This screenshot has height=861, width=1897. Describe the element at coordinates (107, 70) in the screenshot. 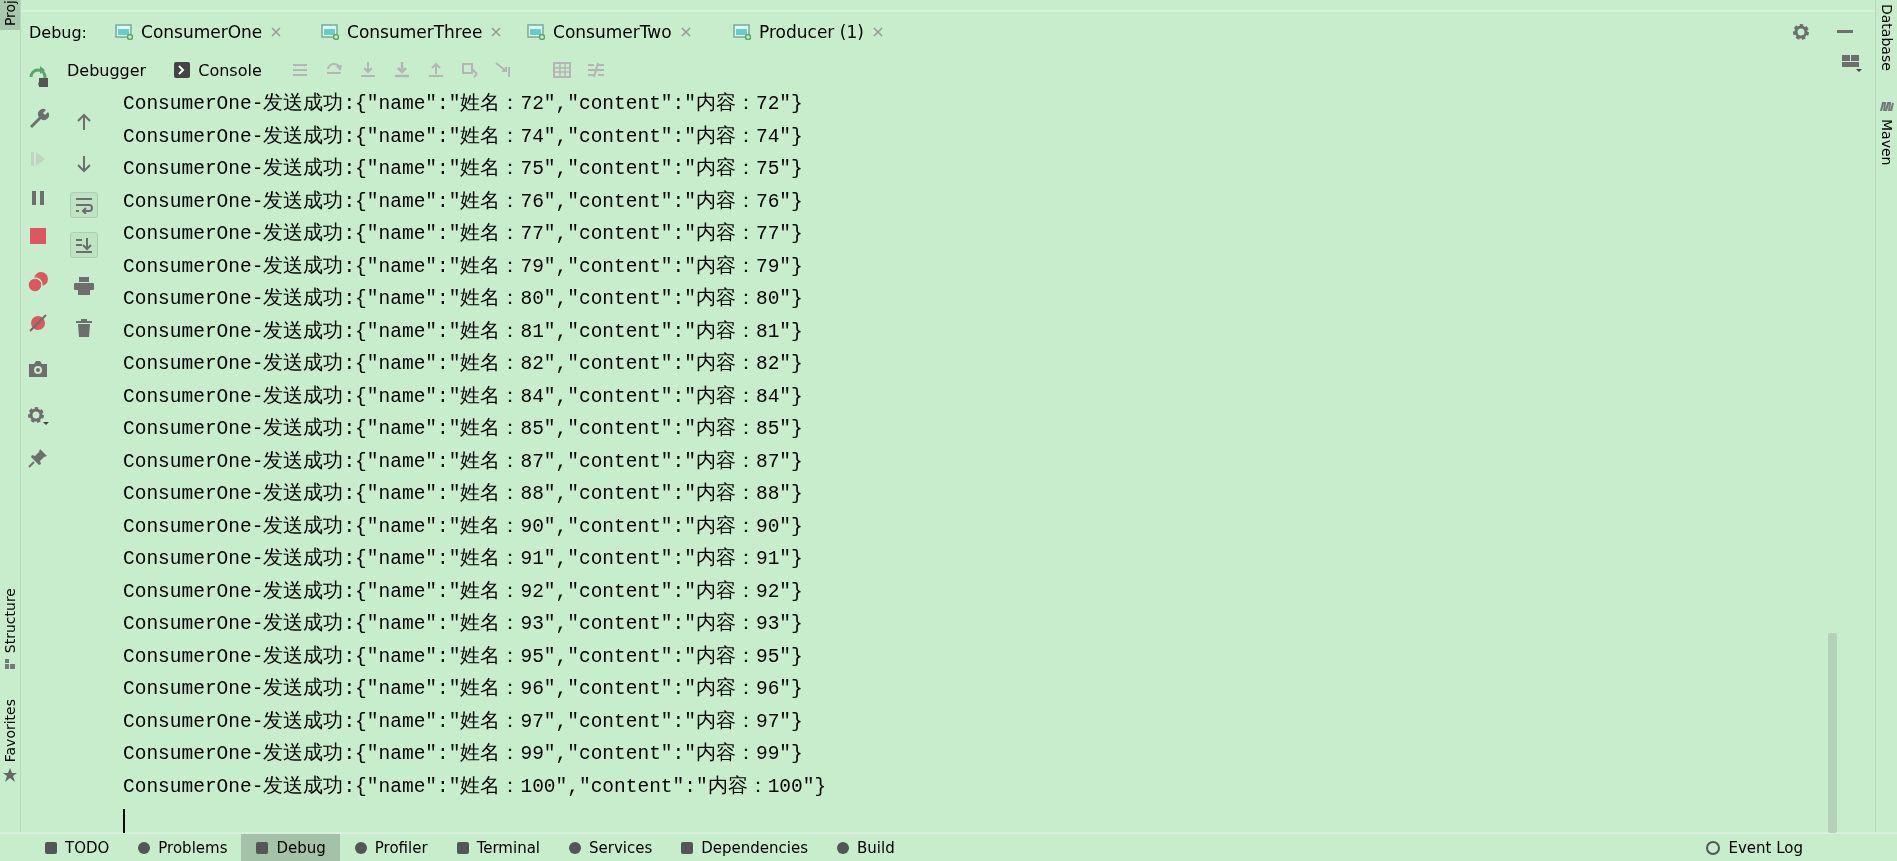

I see `view-tab: Debugger` at that location.